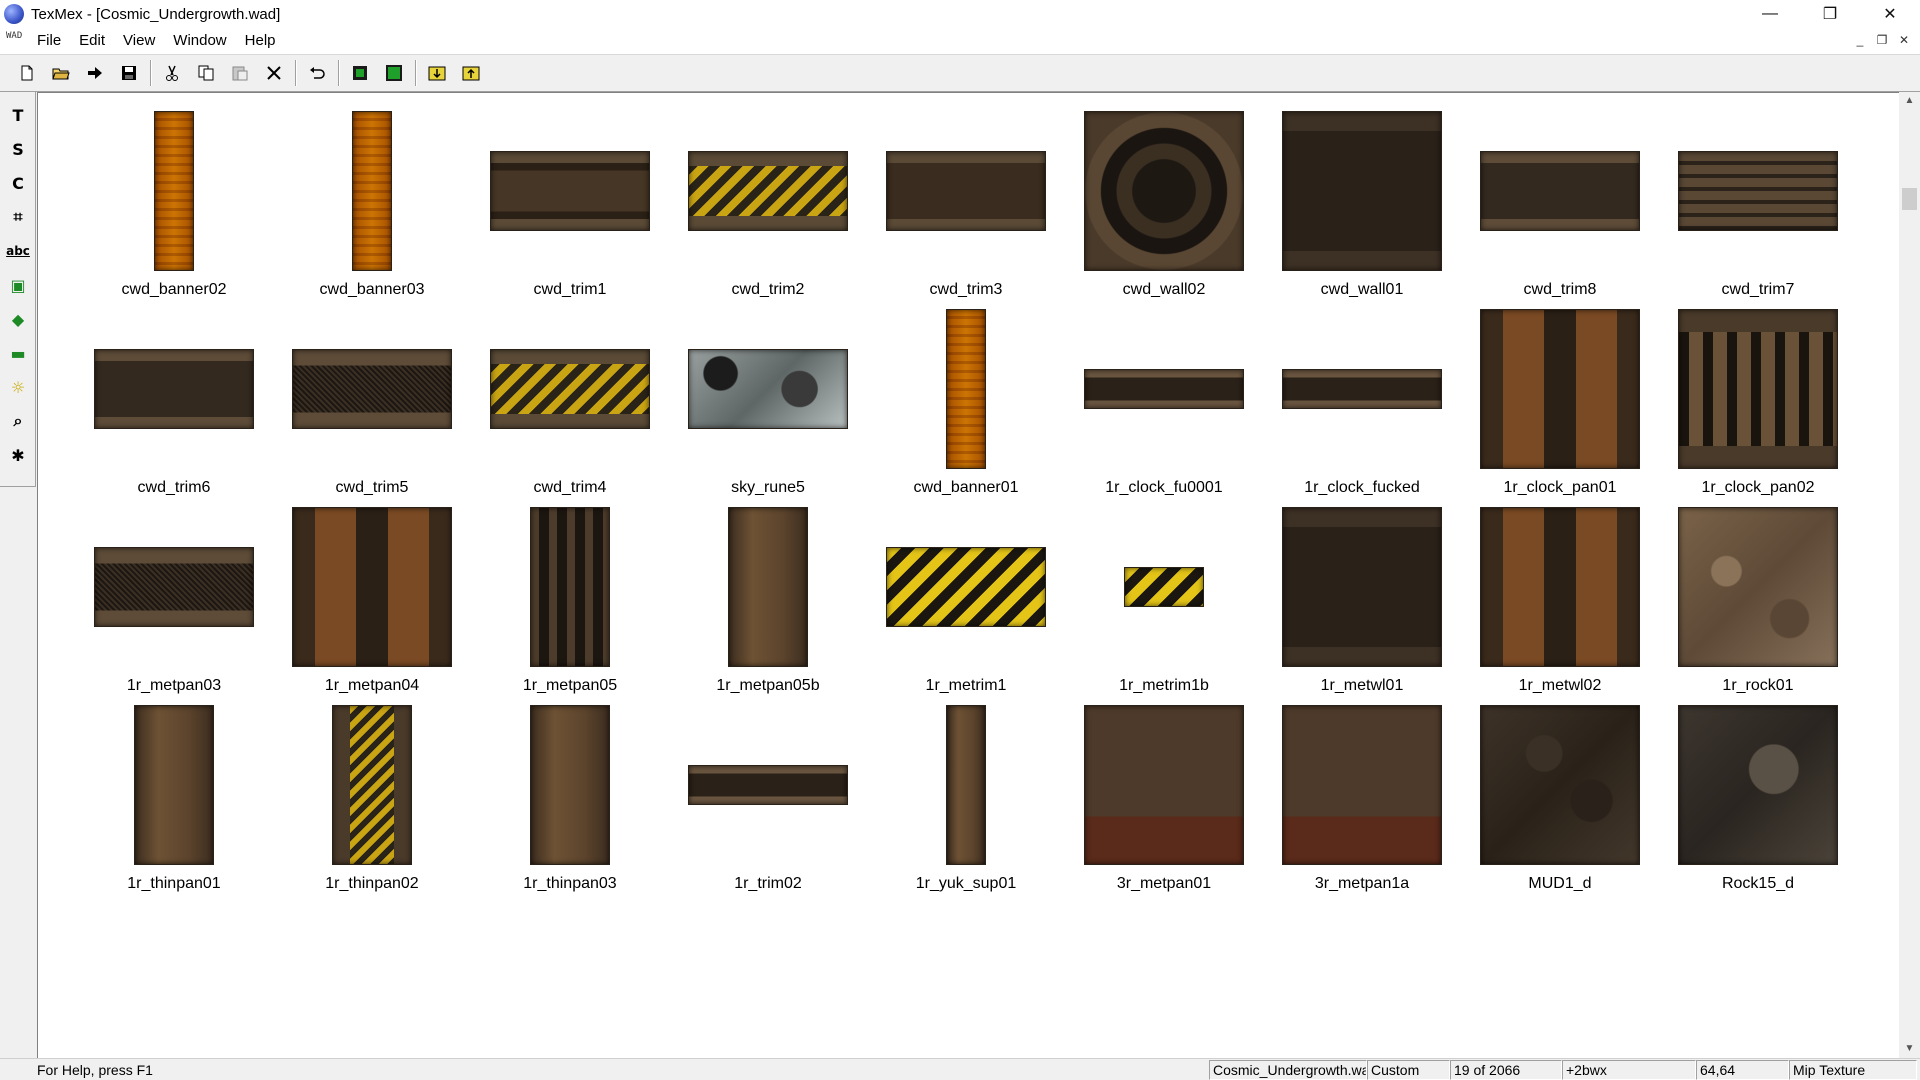 The width and height of the screenshot is (1920, 1080). I want to click on doc-minimize-button: _, so click(1860, 40).